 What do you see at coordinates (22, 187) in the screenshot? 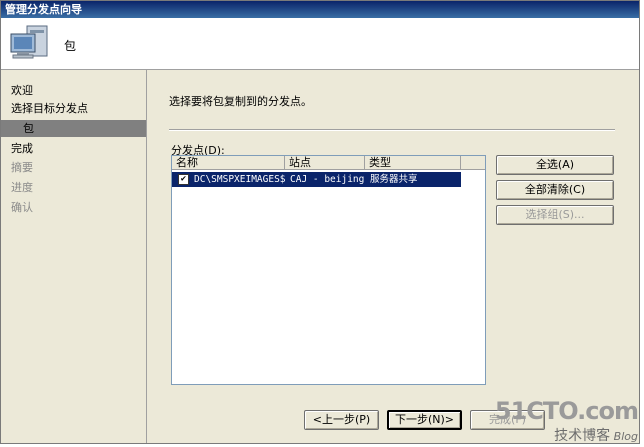
I see `step-progress: 进度` at bounding box center [22, 187].